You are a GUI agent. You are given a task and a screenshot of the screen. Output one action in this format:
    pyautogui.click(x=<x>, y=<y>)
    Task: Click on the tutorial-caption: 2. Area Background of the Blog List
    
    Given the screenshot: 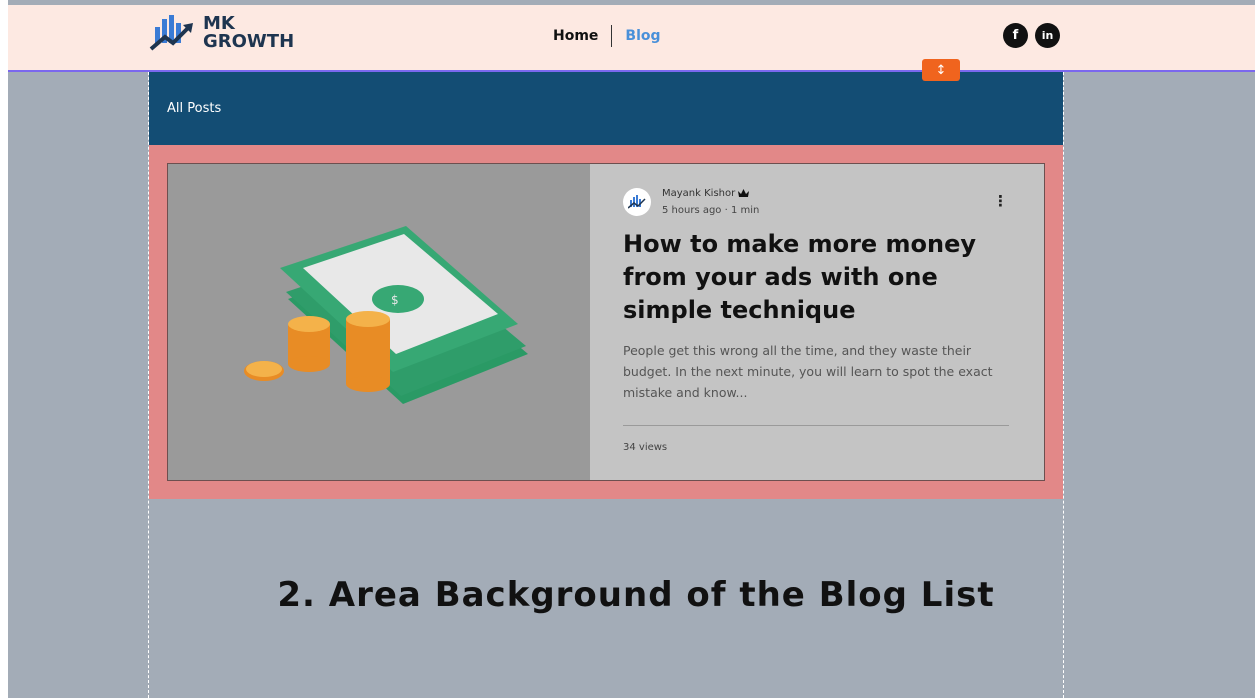 What is the action you would take?
    pyautogui.click(x=636, y=595)
    